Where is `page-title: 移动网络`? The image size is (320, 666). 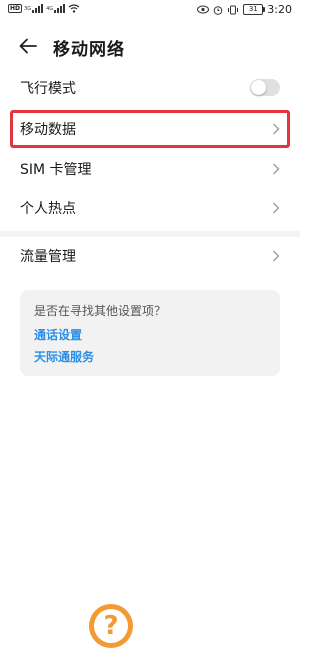
page-title: 移动网络 is located at coordinates (89, 50).